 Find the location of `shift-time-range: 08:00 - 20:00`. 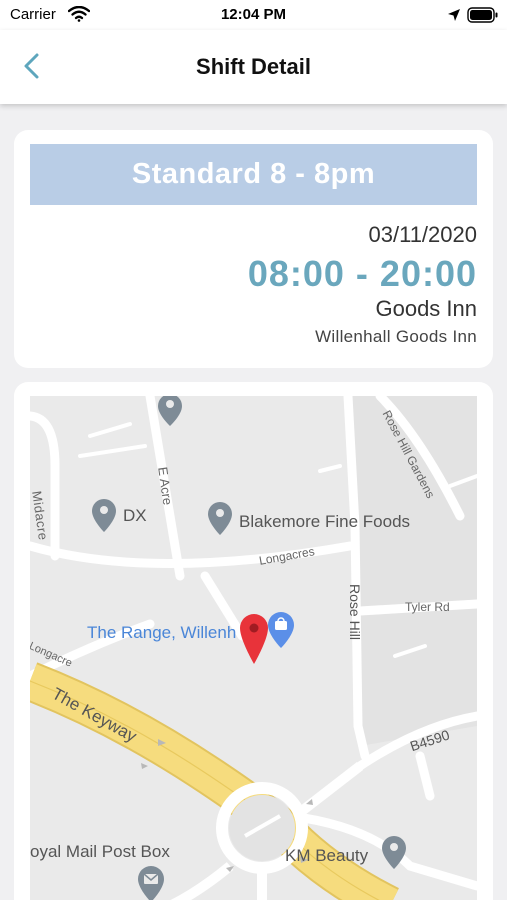

shift-time-range: 08:00 - 20:00 is located at coordinates (362, 273).